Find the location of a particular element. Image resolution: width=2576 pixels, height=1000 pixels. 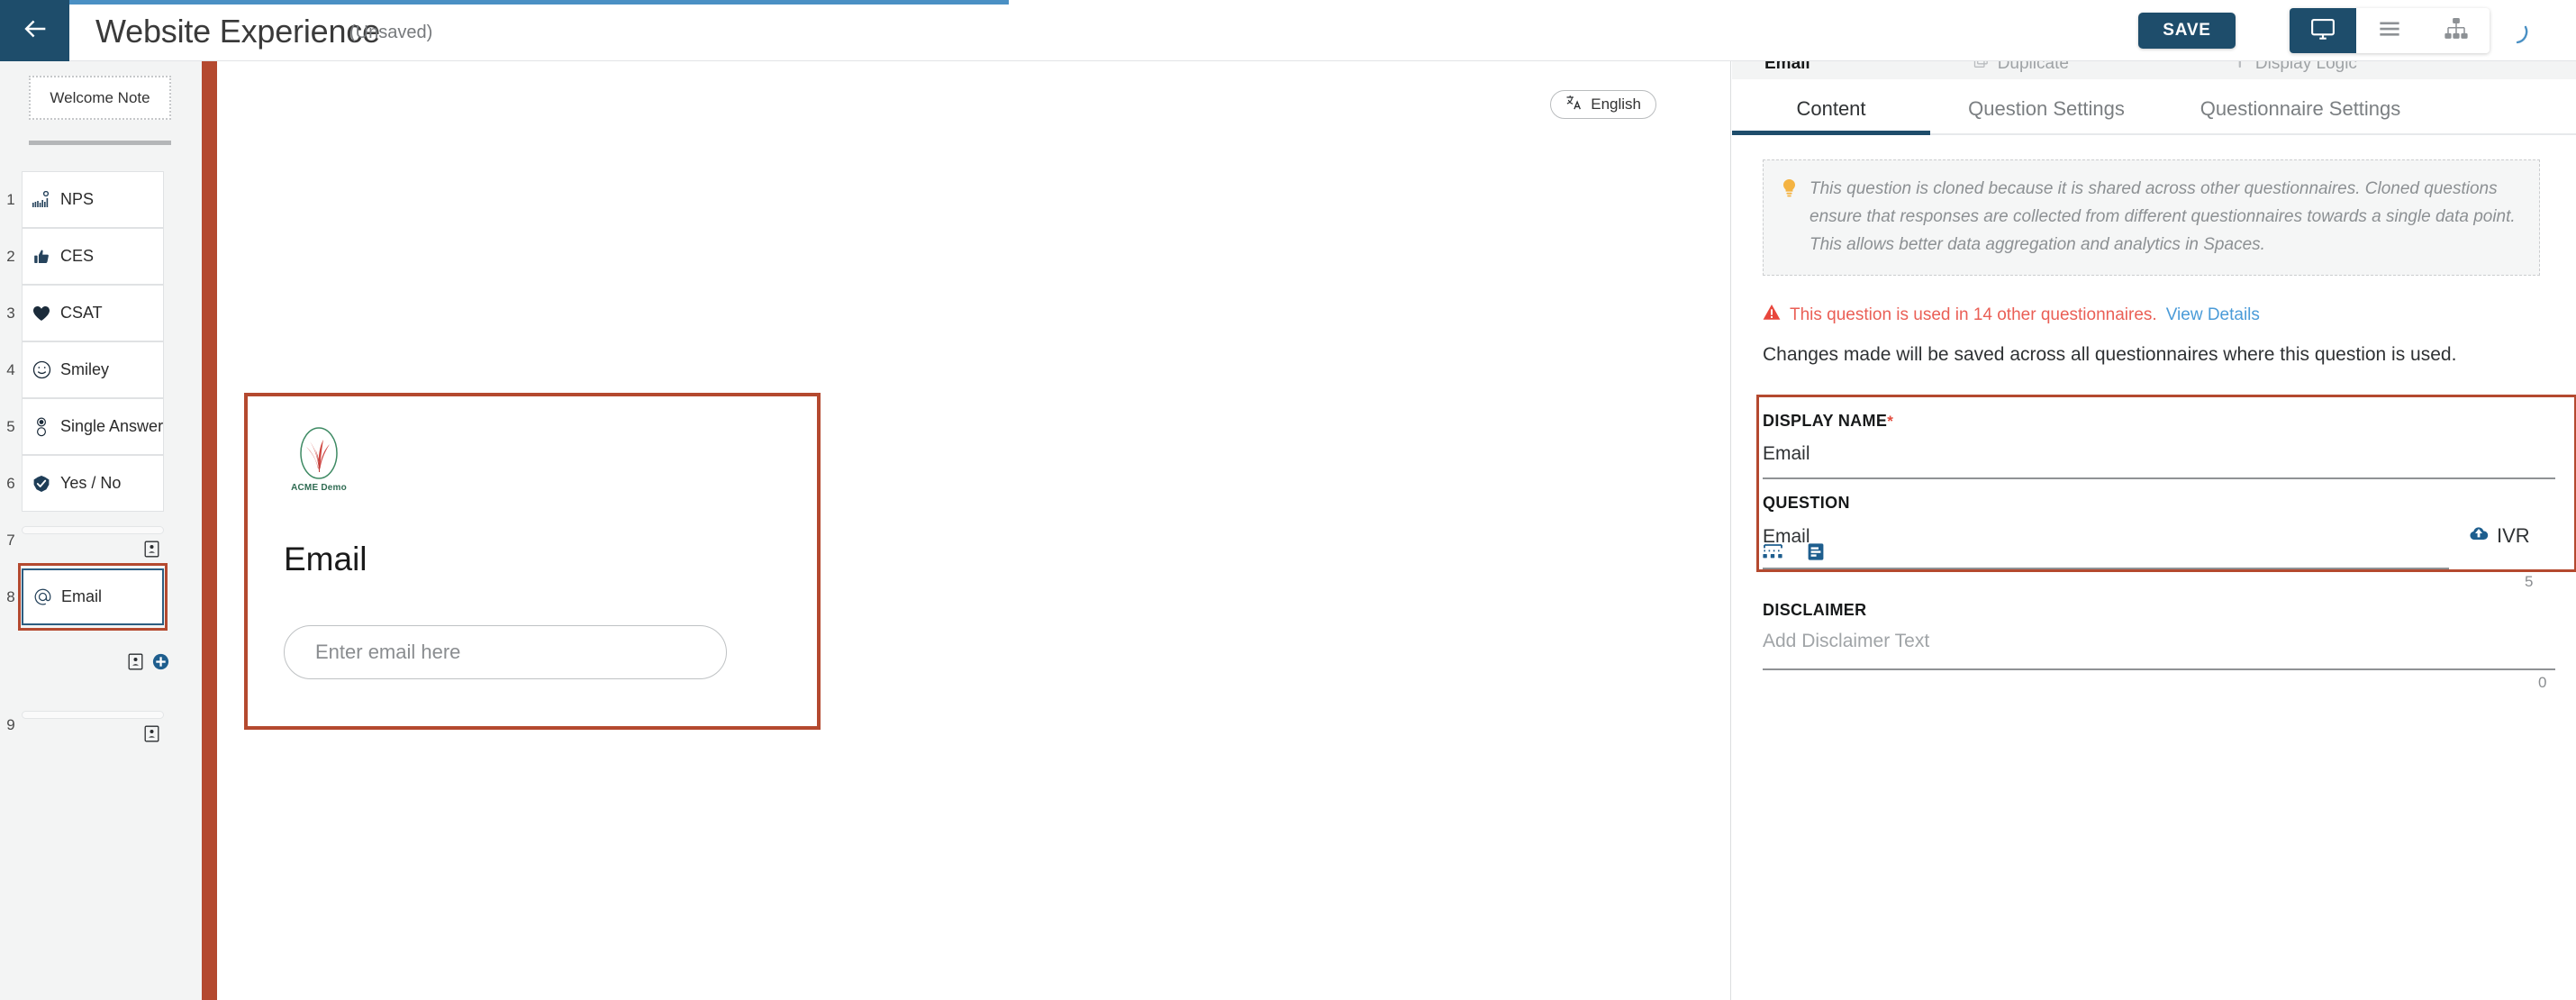

cloud-upload-icon is located at coordinates (2479, 536).